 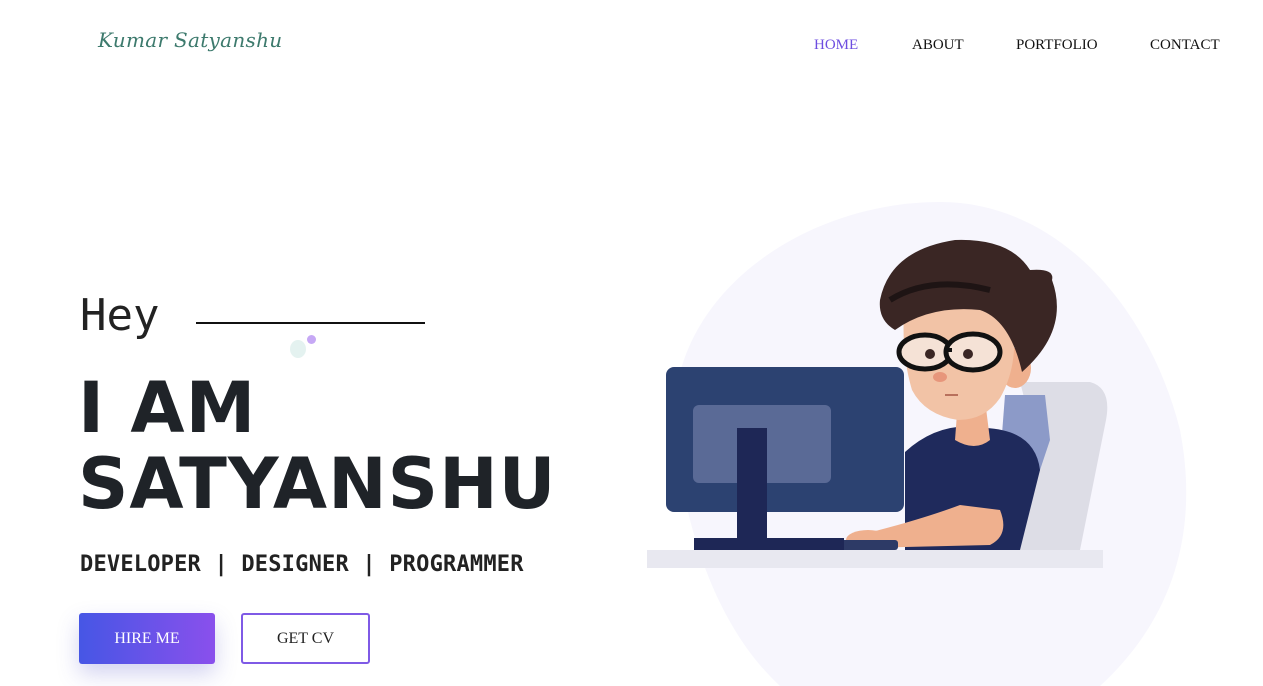 What do you see at coordinates (968, 354) in the screenshot?
I see `eye-right` at bounding box center [968, 354].